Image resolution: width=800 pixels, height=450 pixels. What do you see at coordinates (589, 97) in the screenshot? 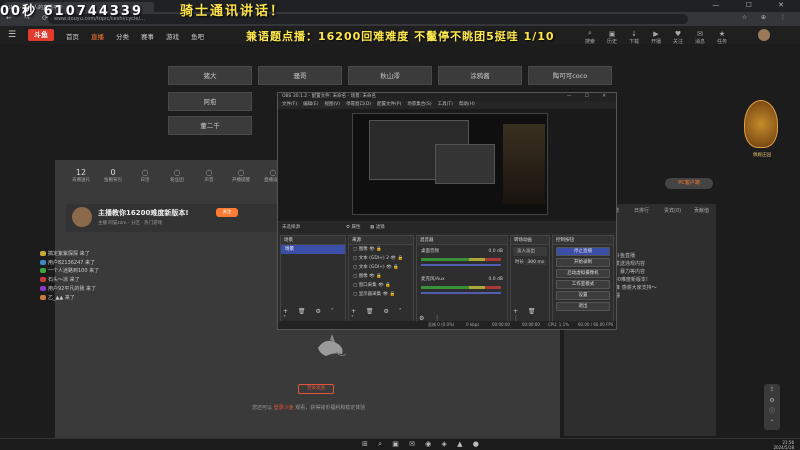
I see `obs-window-controls: — ☐ ✕` at bounding box center [589, 97].